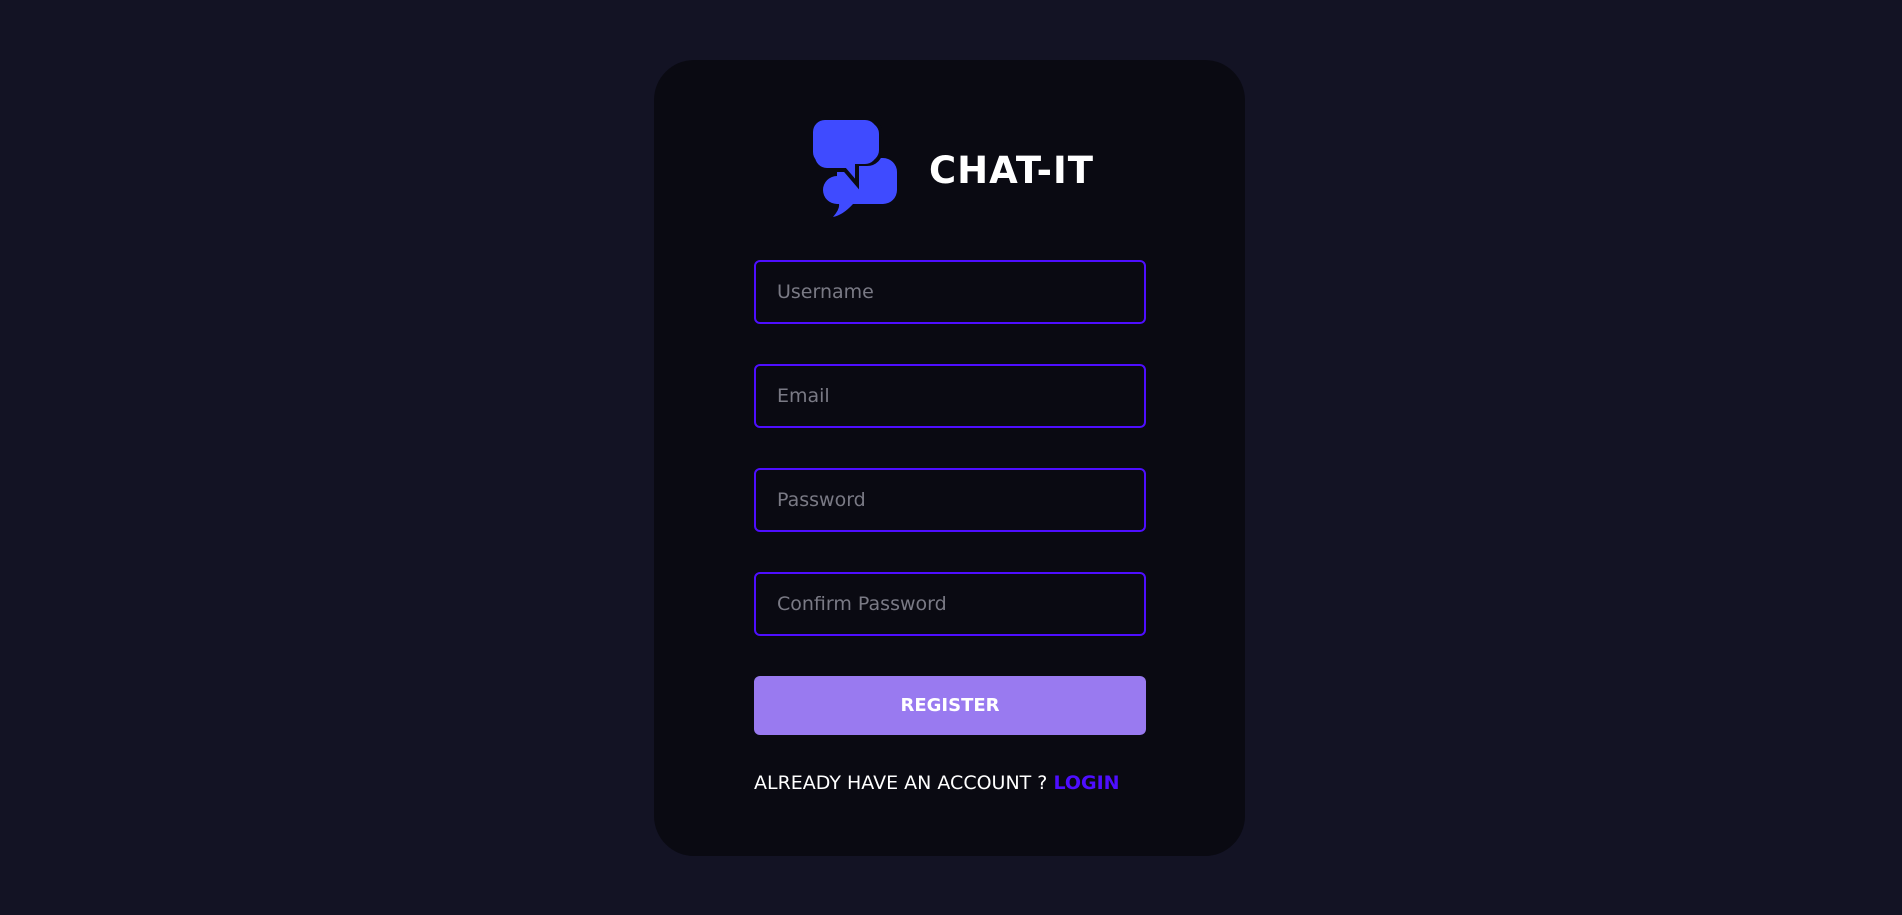 The width and height of the screenshot is (1902, 915). I want to click on username-input, so click(950, 292).